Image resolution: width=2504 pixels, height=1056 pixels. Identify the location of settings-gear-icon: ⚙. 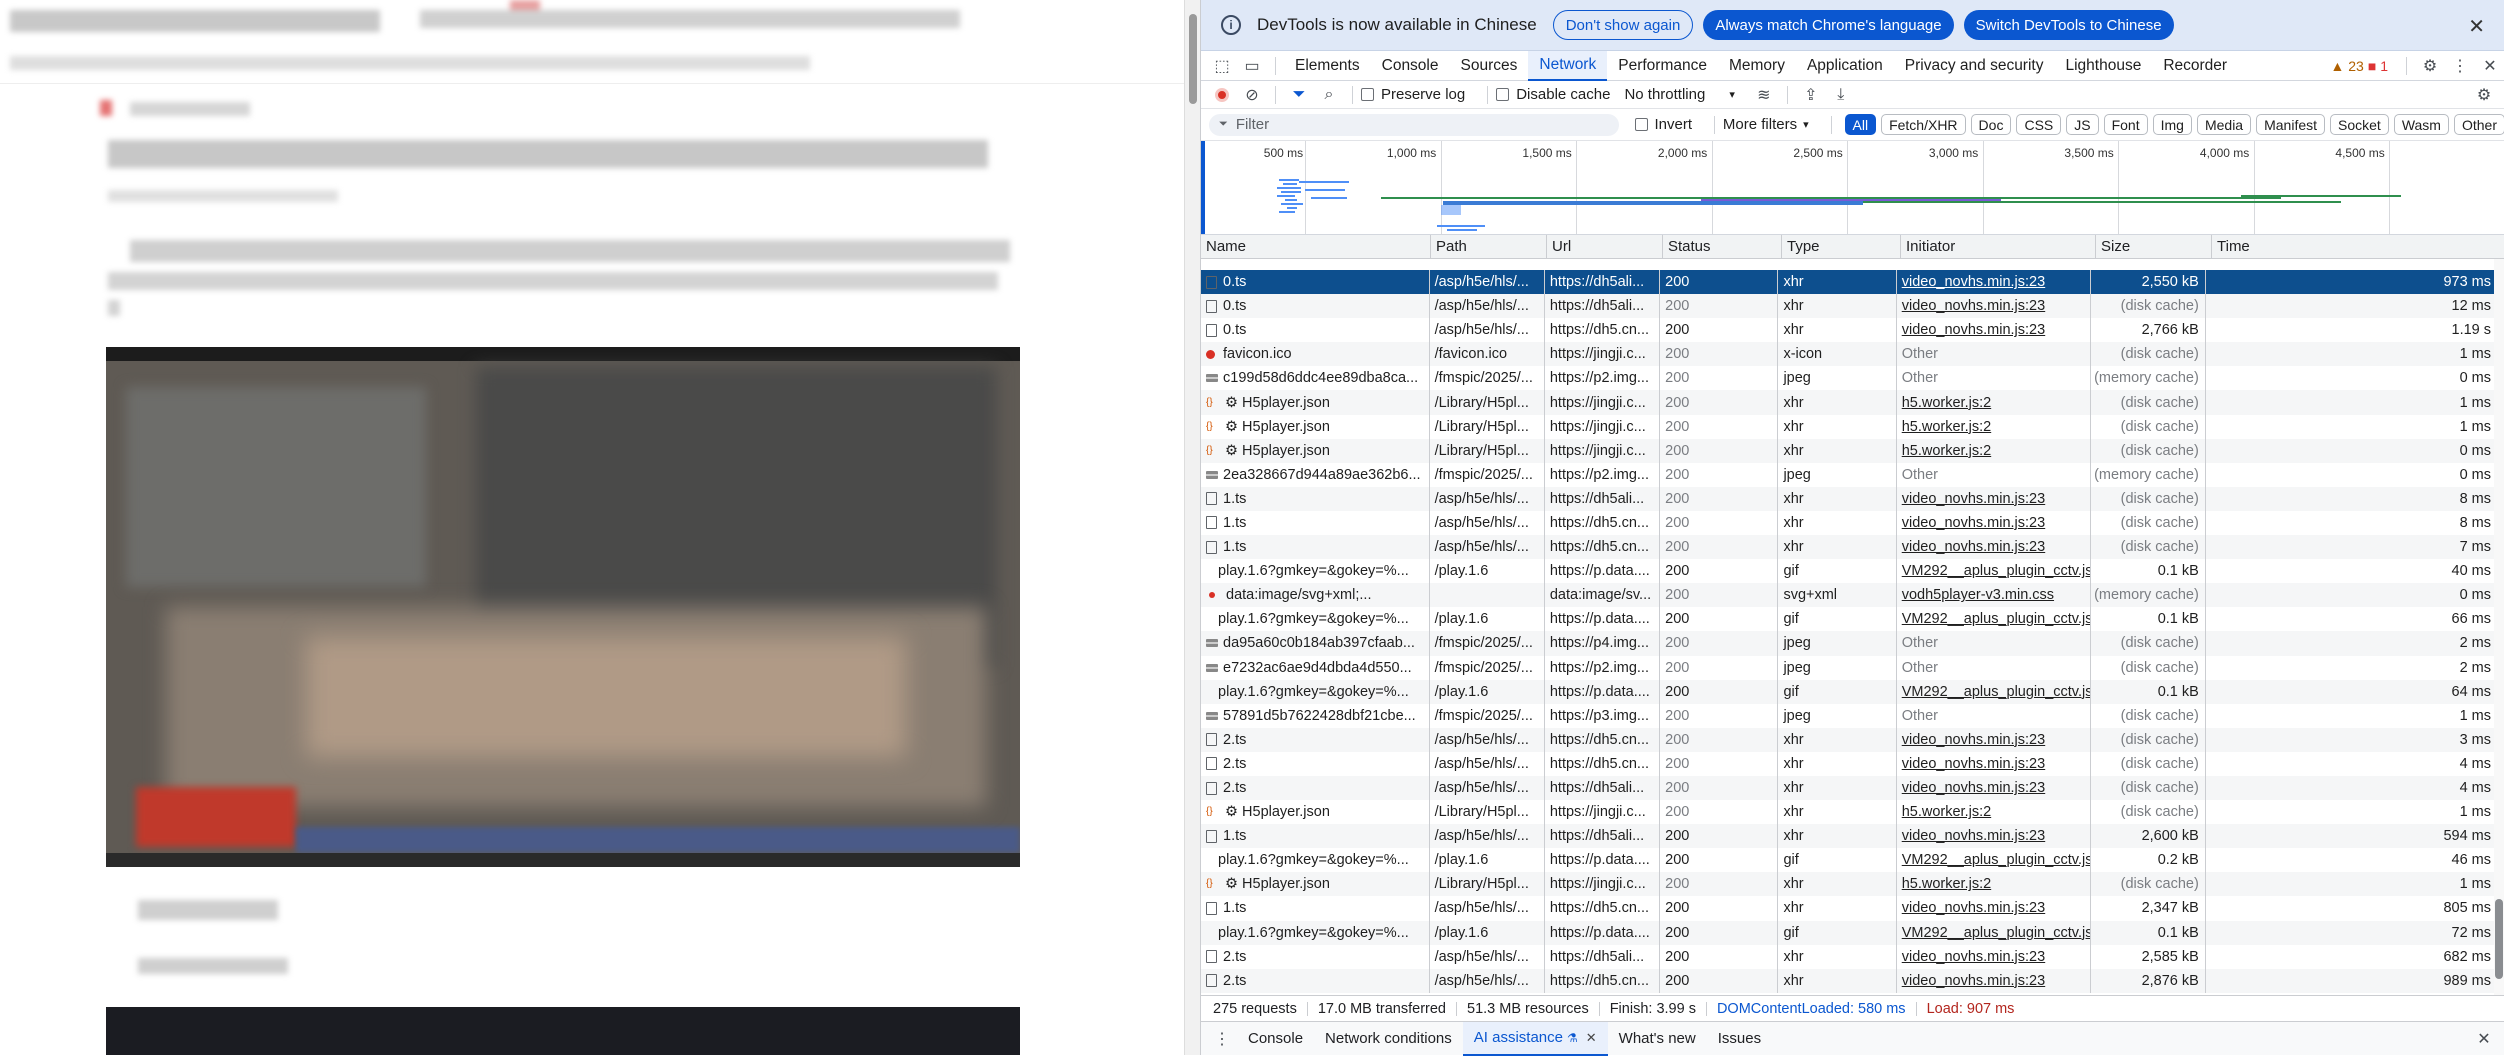
(2430, 66).